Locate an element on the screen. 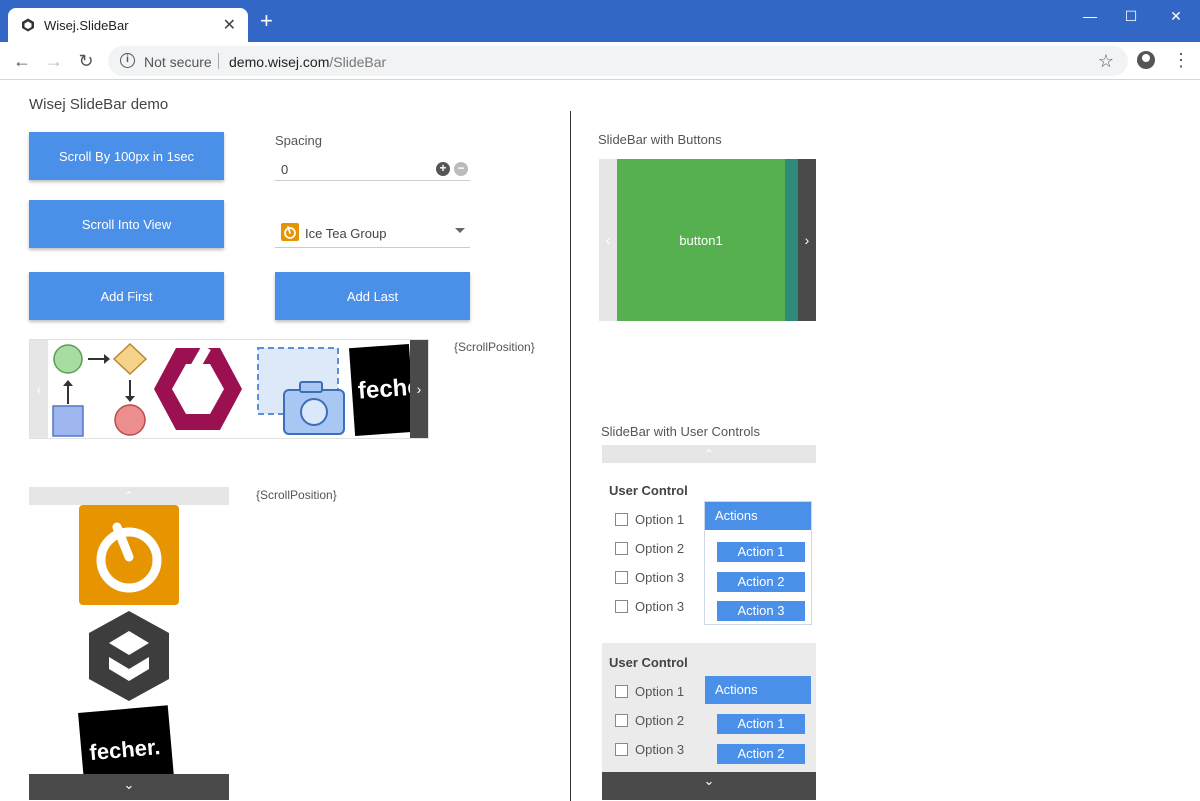  fecher-logo-full-text: fecher. is located at coordinates (125, 750).